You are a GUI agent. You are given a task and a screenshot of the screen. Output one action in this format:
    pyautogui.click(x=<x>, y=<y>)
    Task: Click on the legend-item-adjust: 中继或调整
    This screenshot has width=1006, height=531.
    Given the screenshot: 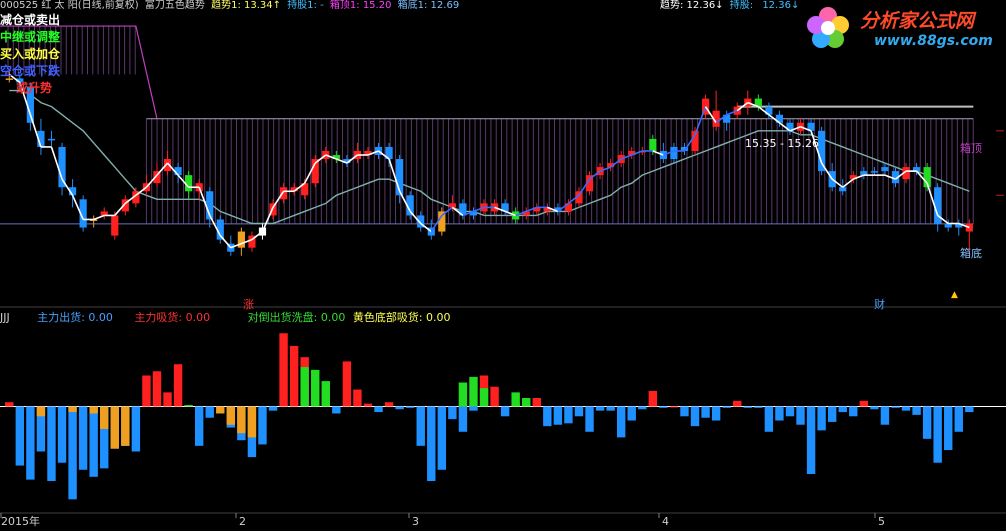 What is the action you would take?
    pyautogui.click(x=30, y=37)
    